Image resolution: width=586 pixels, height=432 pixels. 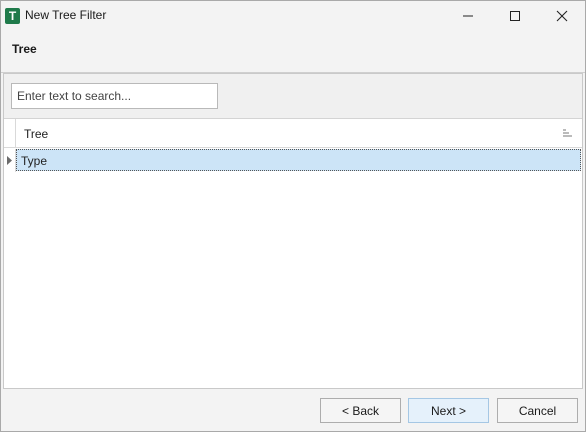 What do you see at coordinates (448, 410) in the screenshot?
I see `next-button: Next >` at bounding box center [448, 410].